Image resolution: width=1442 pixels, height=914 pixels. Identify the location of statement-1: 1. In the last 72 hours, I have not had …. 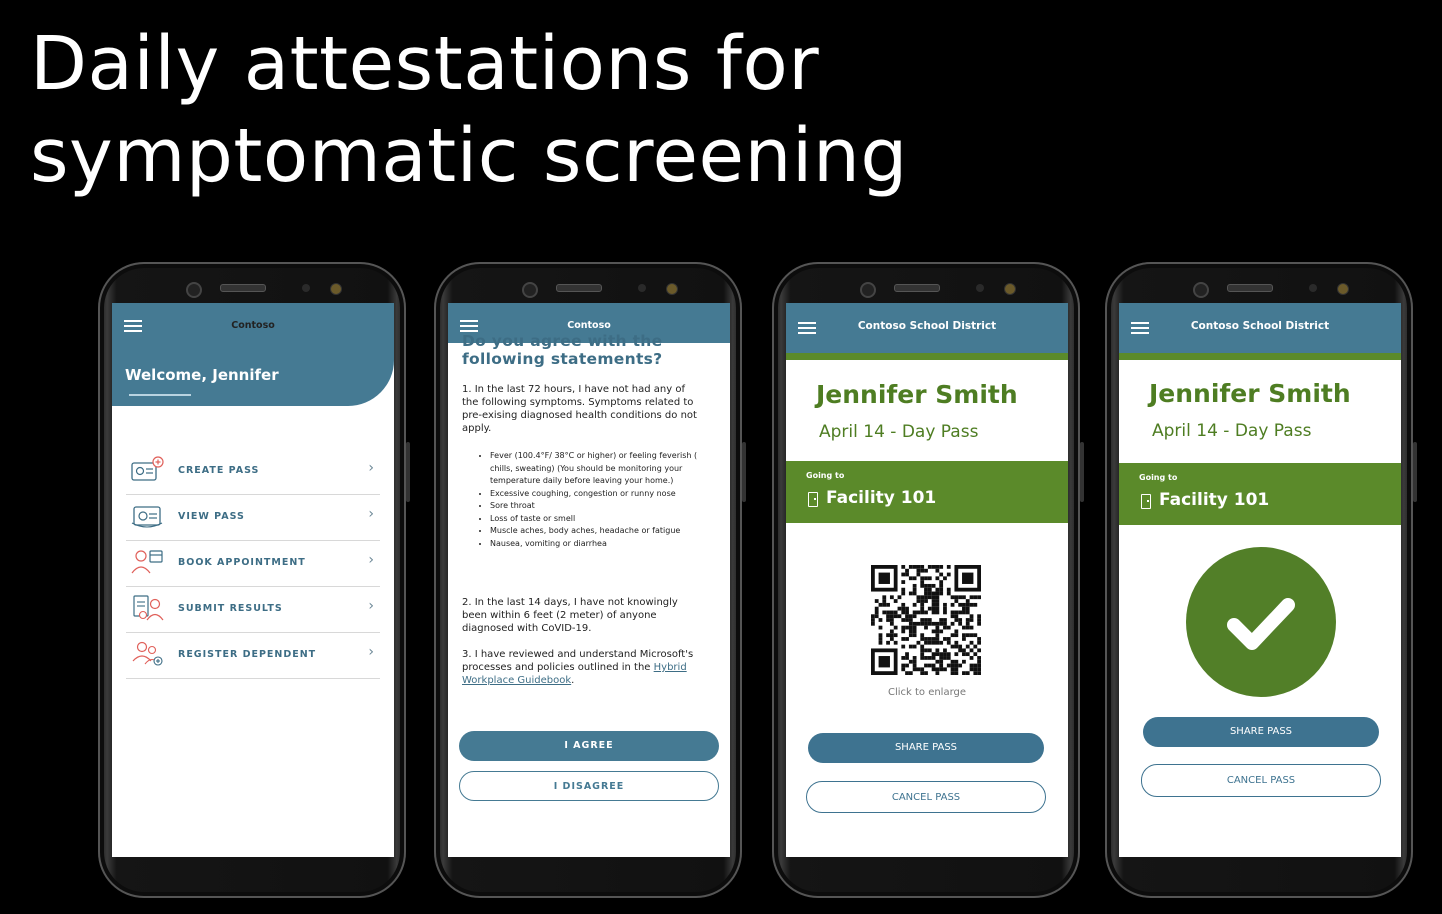
(579, 409).